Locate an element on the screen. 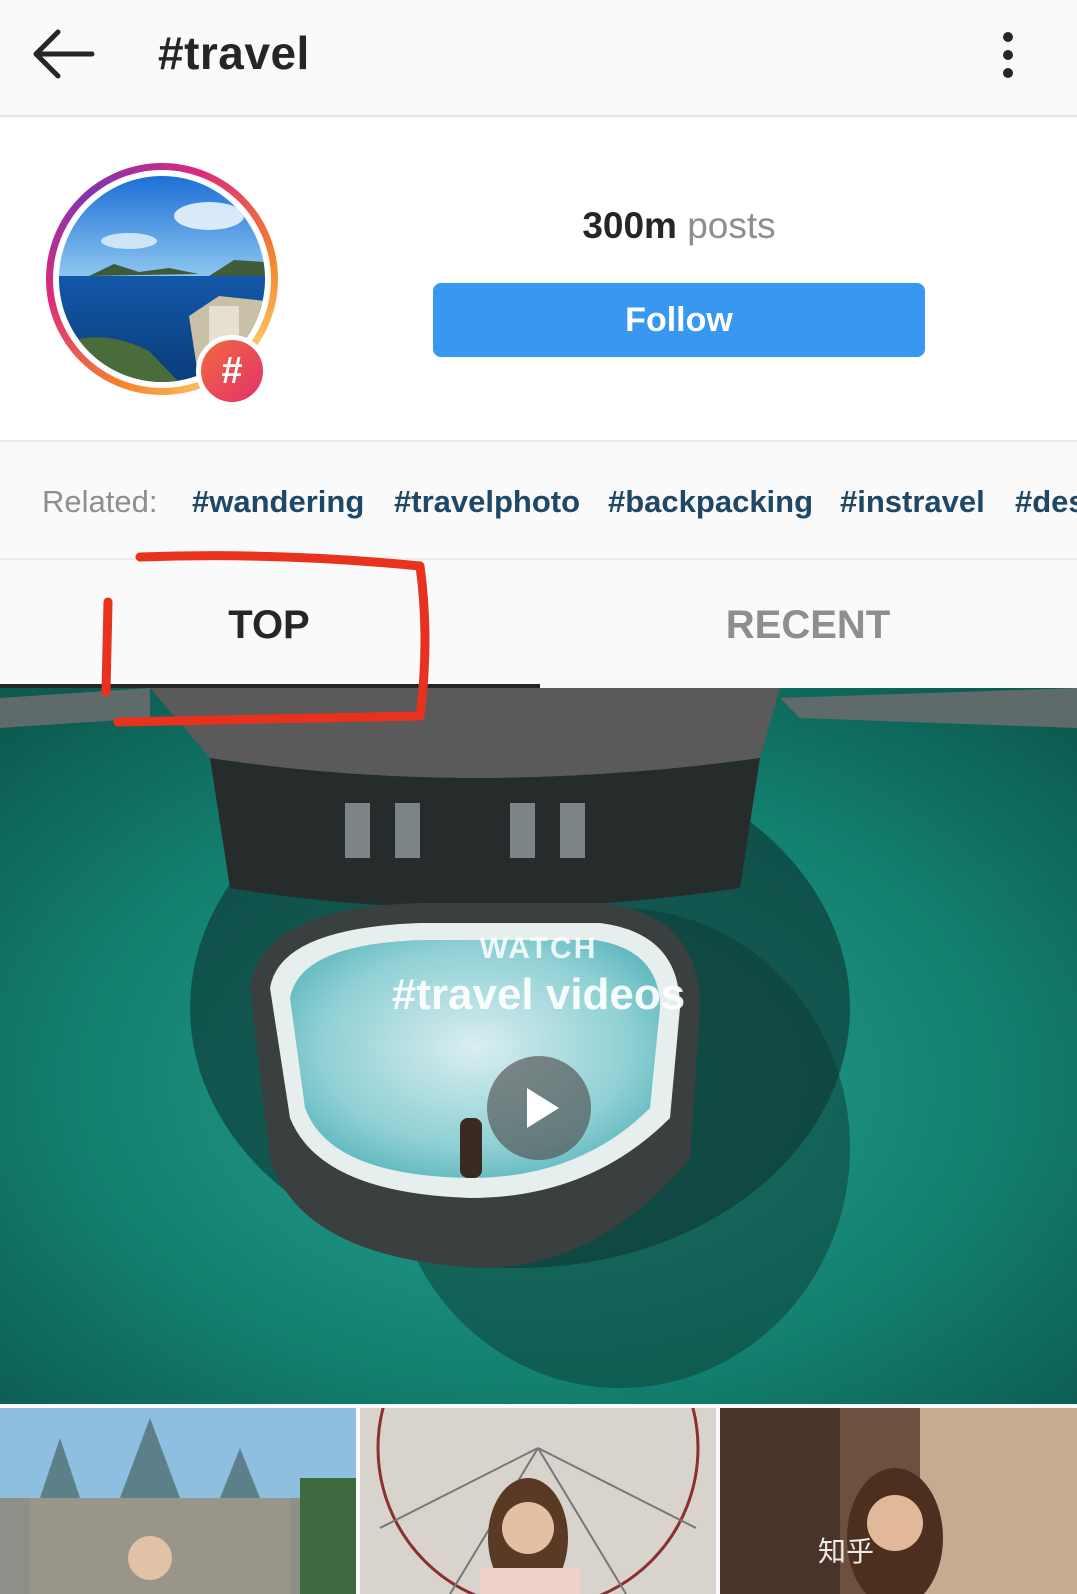  videos-title: #travel videos is located at coordinates (538, 994).